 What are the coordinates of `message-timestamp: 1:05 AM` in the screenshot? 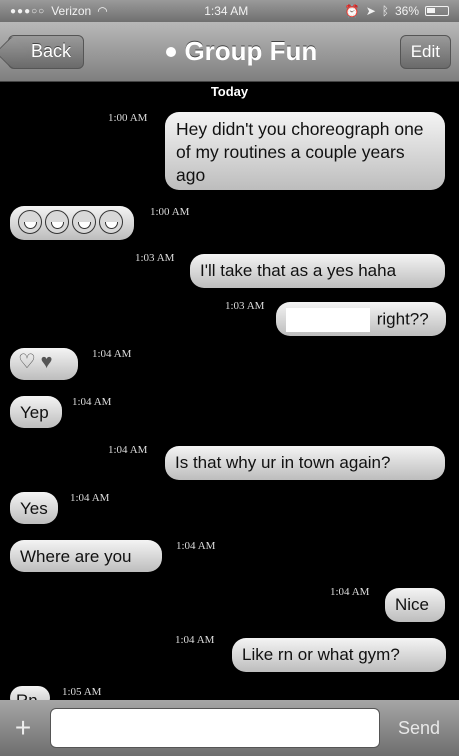 It's located at (82, 692).